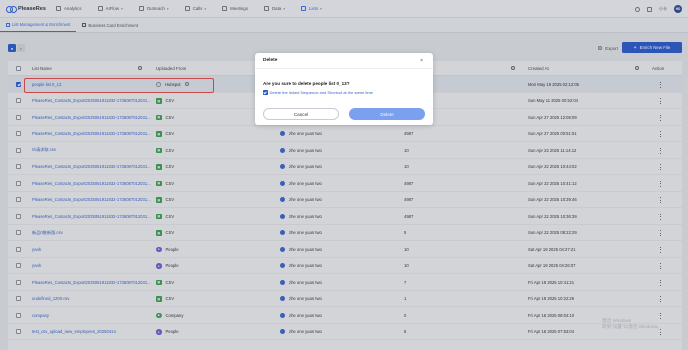 The image size is (688, 350). I want to click on windows-activation-watermark: 激活 Windows 转到"设置"以激活 Windows。, so click(632, 324).